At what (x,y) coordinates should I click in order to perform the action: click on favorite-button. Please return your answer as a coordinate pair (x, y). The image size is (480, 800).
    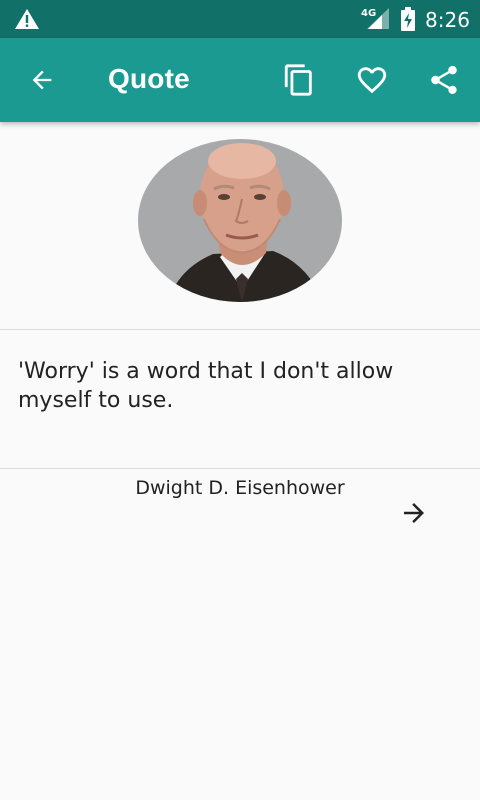
    Looking at the image, I should click on (372, 80).